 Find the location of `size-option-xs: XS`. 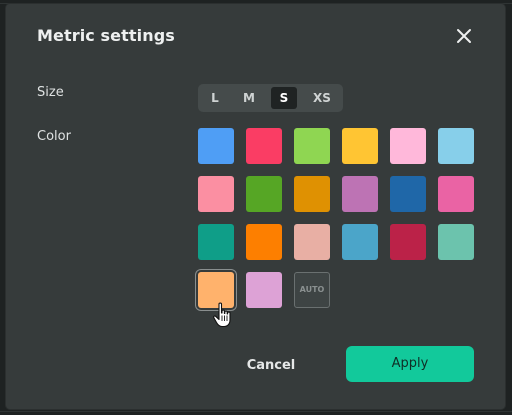

size-option-xs: XS is located at coordinates (322, 98).